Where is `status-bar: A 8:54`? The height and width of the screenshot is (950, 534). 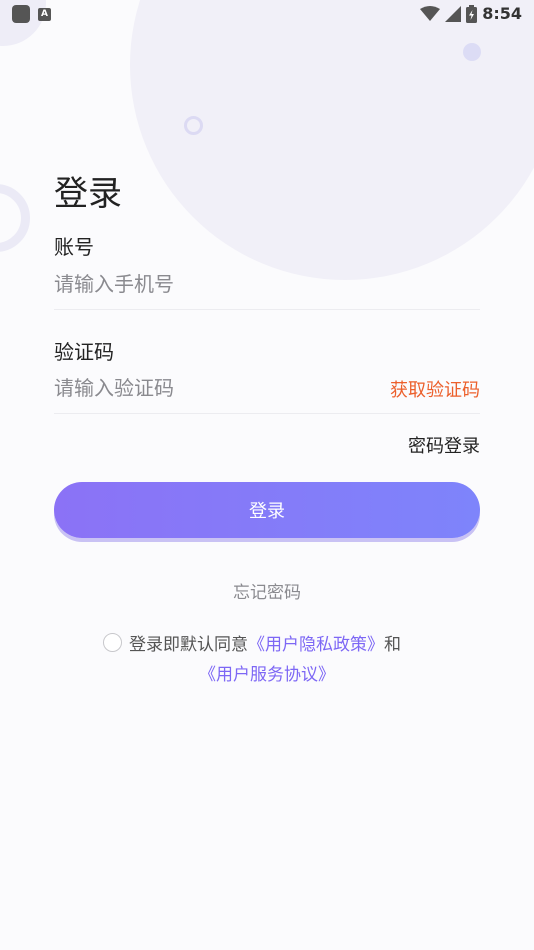 status-bar: A 8:54 is located at coordinates (267, 14).